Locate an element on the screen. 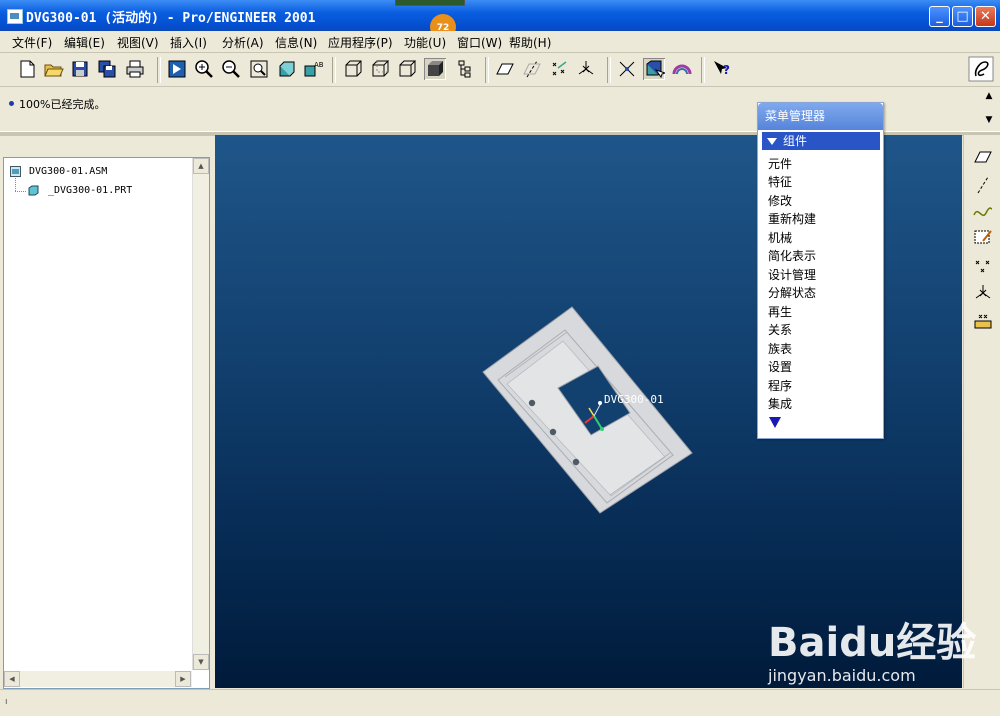 This screenshot has height=716, width=1000. menu-analysis: 分析(A) is located at coordinates (243, 42).